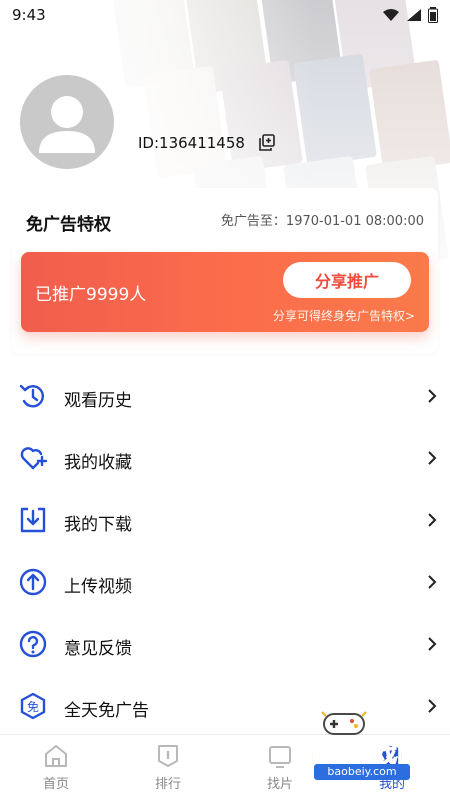 The image size is (450, 801). I want to click on status-time: 9:43, so click(29, 15).